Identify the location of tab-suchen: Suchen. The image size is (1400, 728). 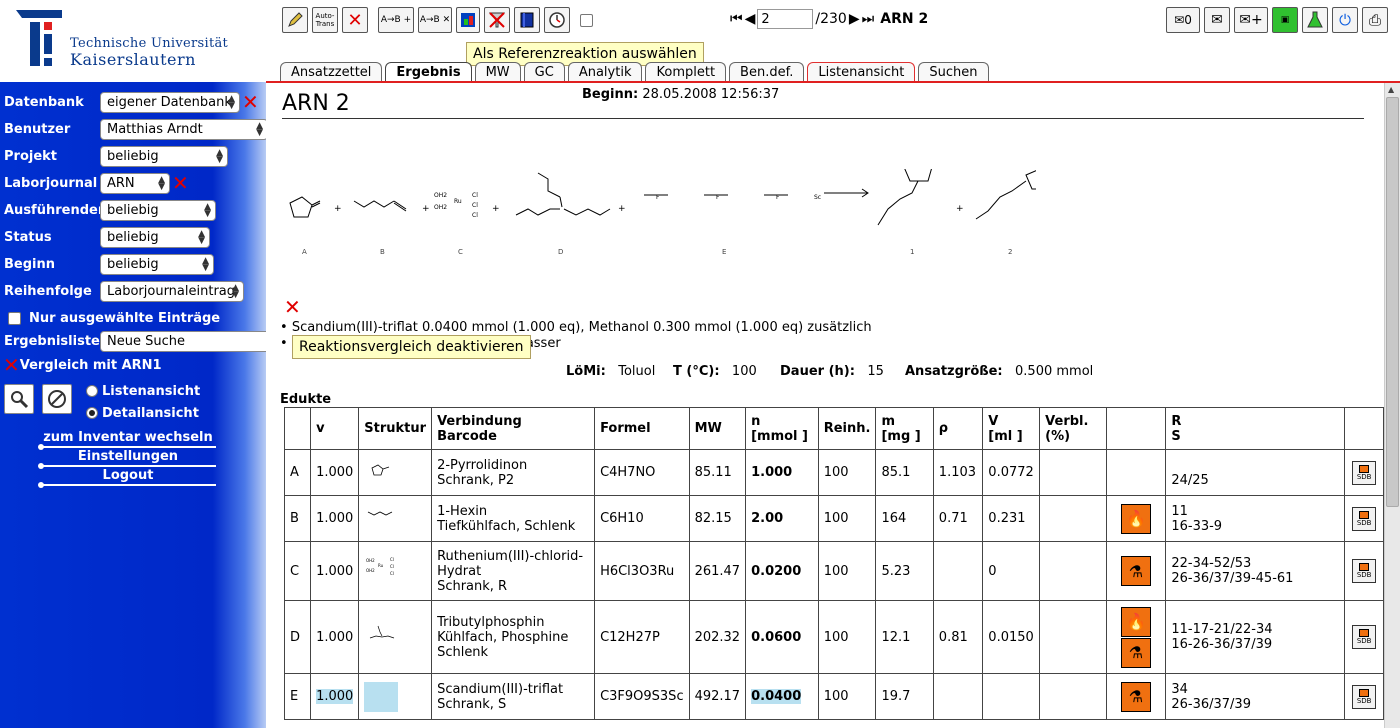
(953, 71).